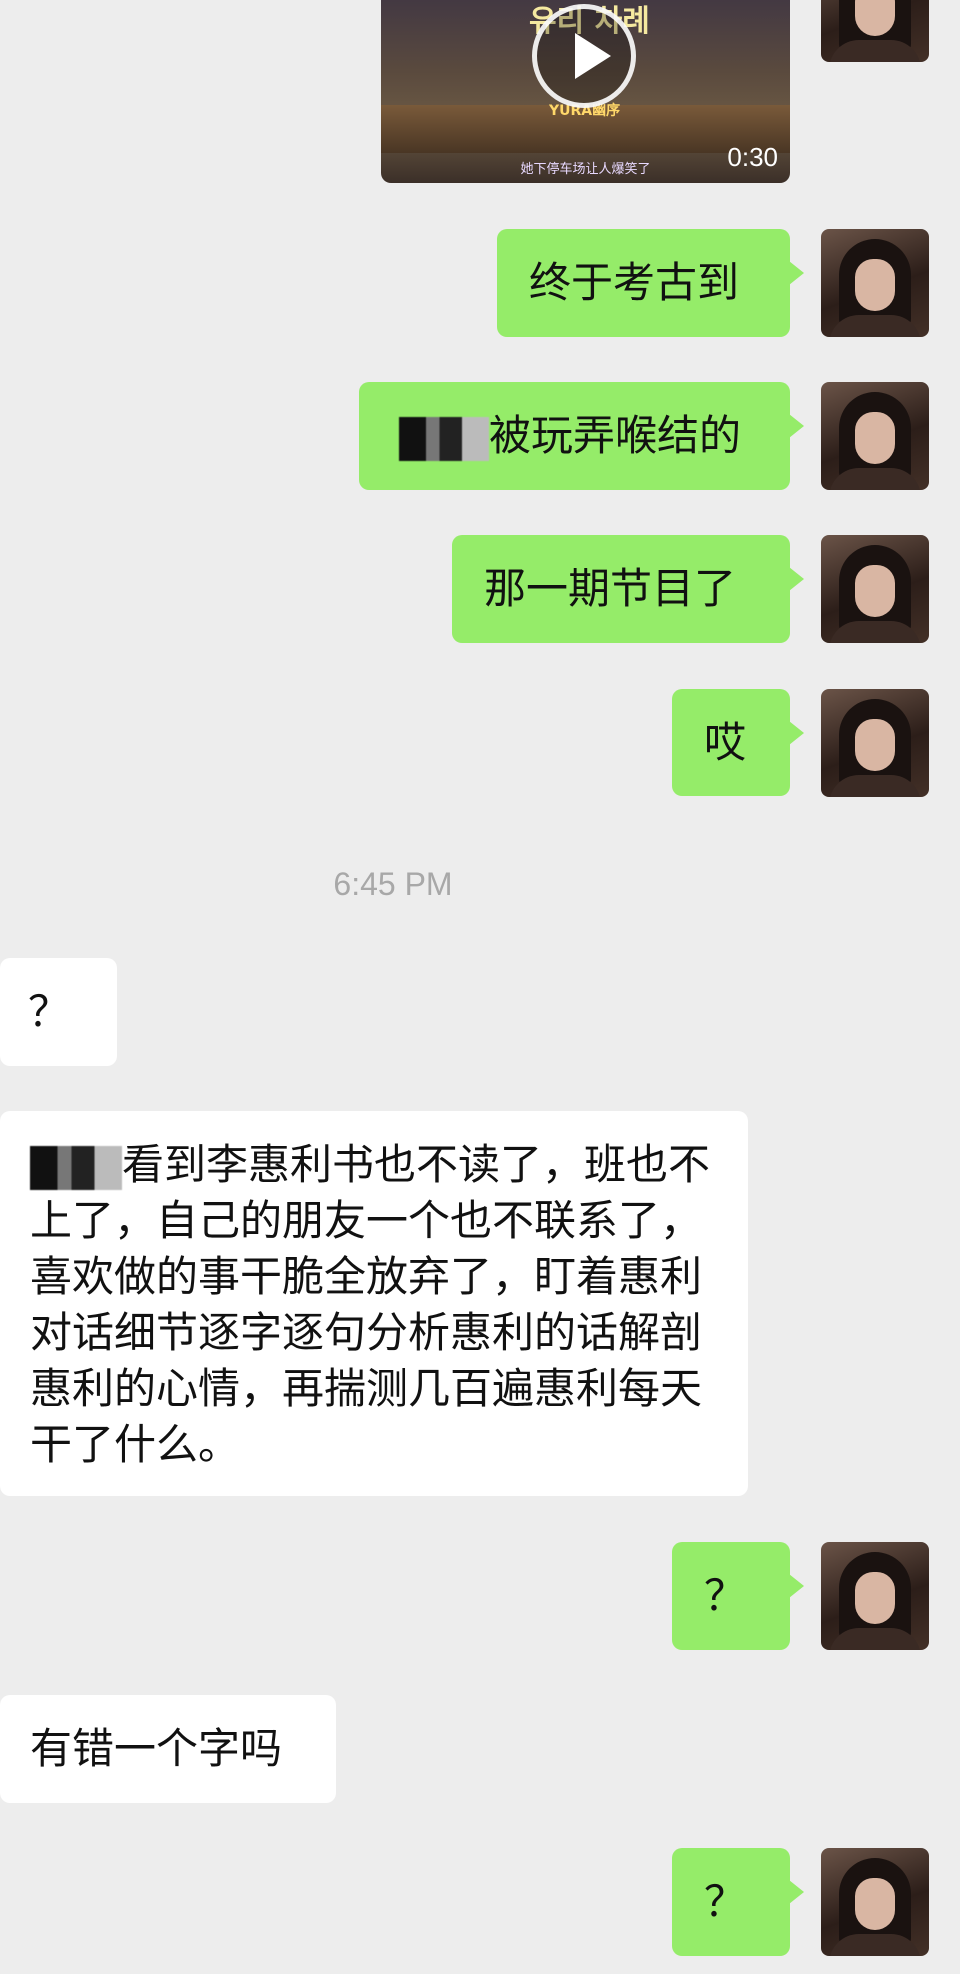 The width and height of the screenshot is (960, 1974). What do you see at coordinates (725, 742) in the screenshot?
I see `message-text: 哎` at bounding box center [725, 742].